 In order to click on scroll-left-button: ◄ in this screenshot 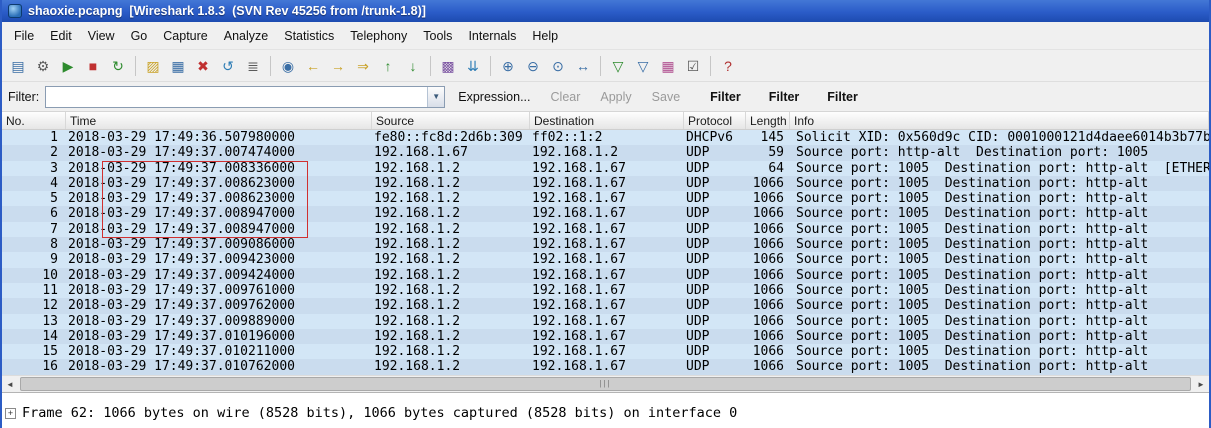, I will do `click(10, 384)`.